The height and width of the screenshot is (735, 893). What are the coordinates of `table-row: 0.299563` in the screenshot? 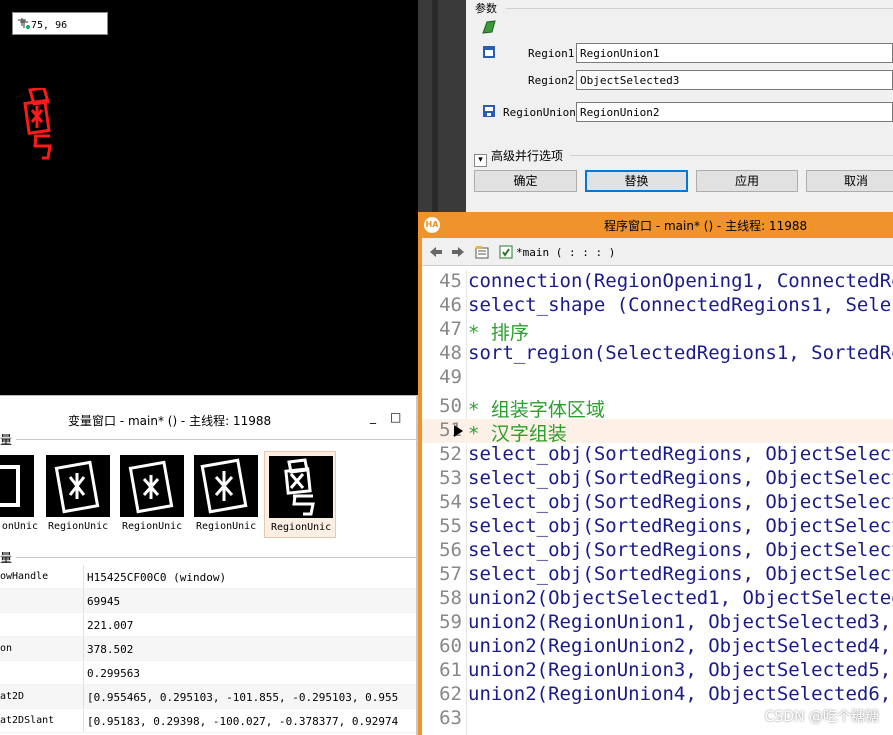 It's located at (209, 673).